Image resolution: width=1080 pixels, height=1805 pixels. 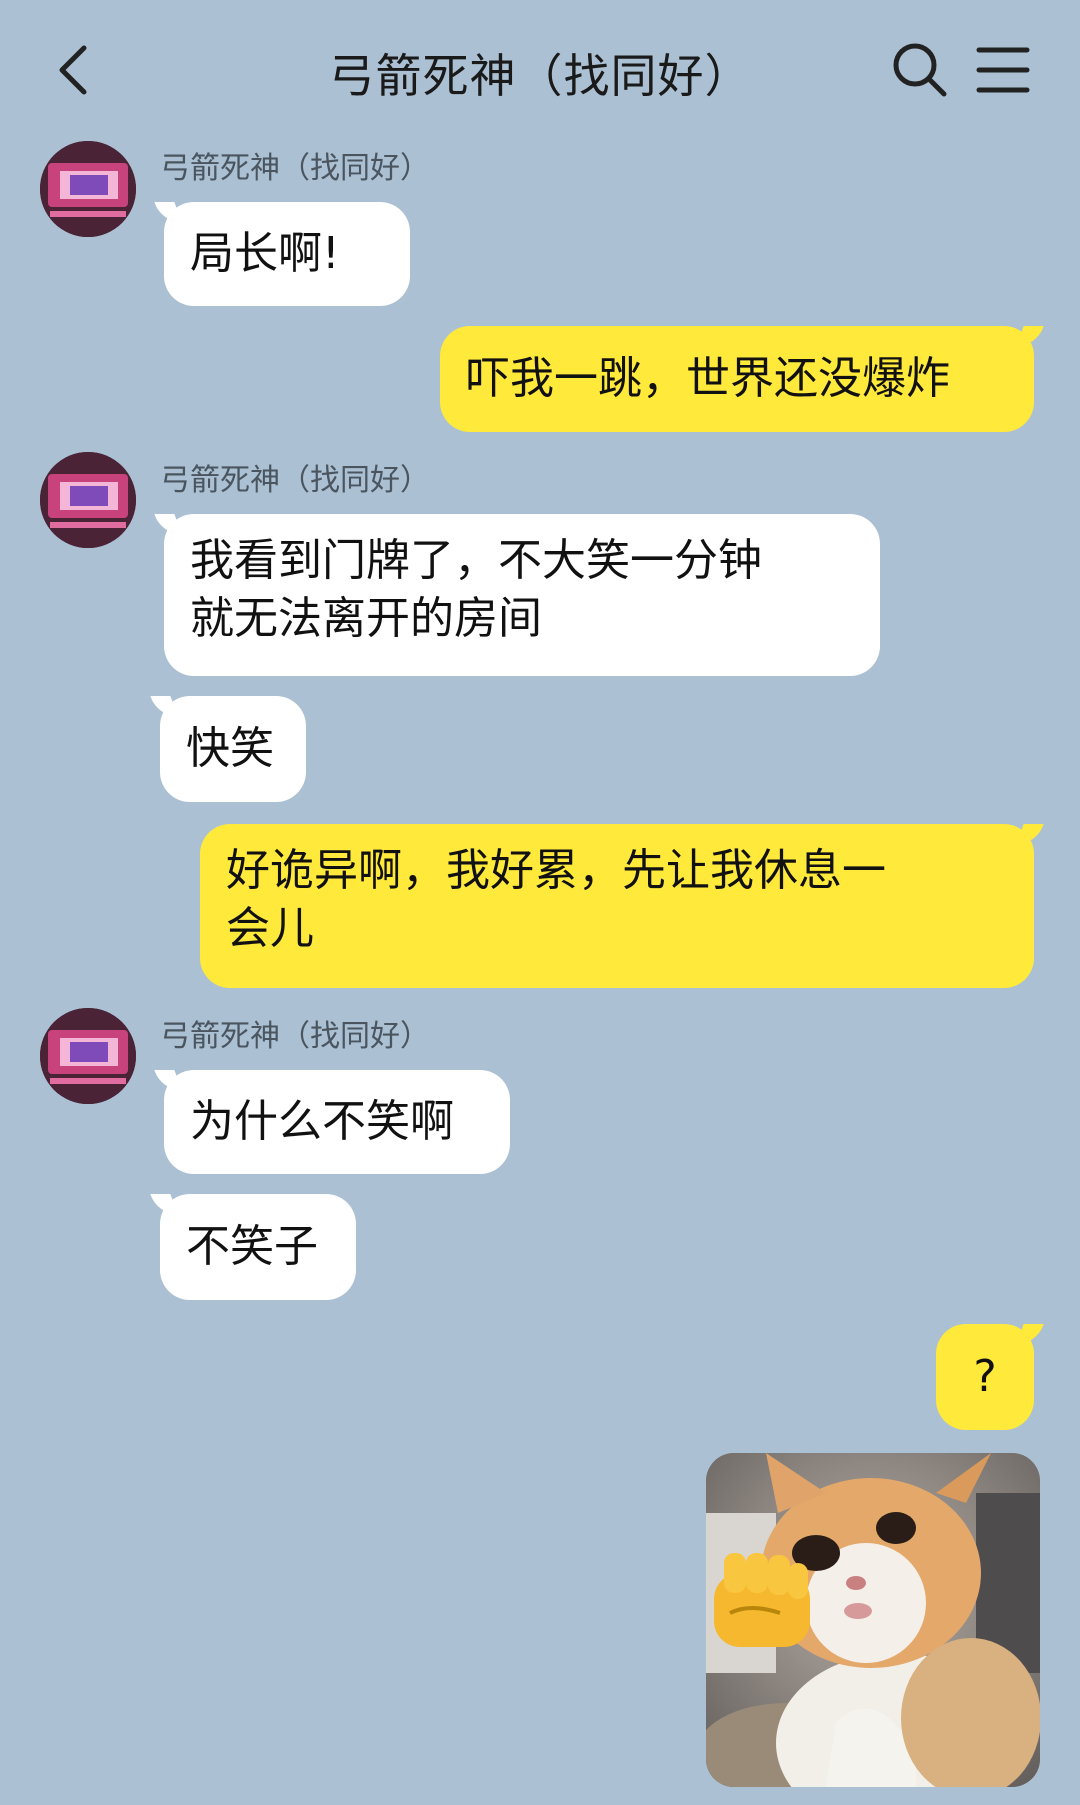 I want to click on cat-sticker-image, so click(x=873, y=1620).